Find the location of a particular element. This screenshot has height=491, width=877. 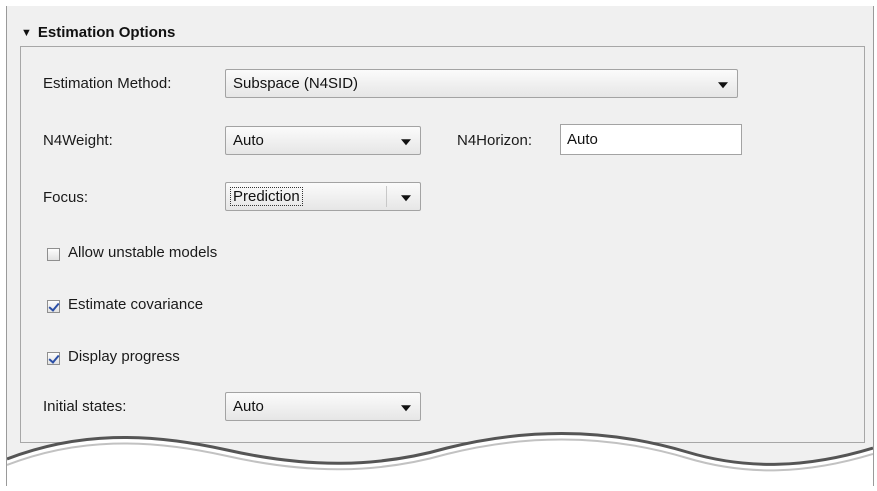

focus-value: Prediction is located at coordinates (266, 196).